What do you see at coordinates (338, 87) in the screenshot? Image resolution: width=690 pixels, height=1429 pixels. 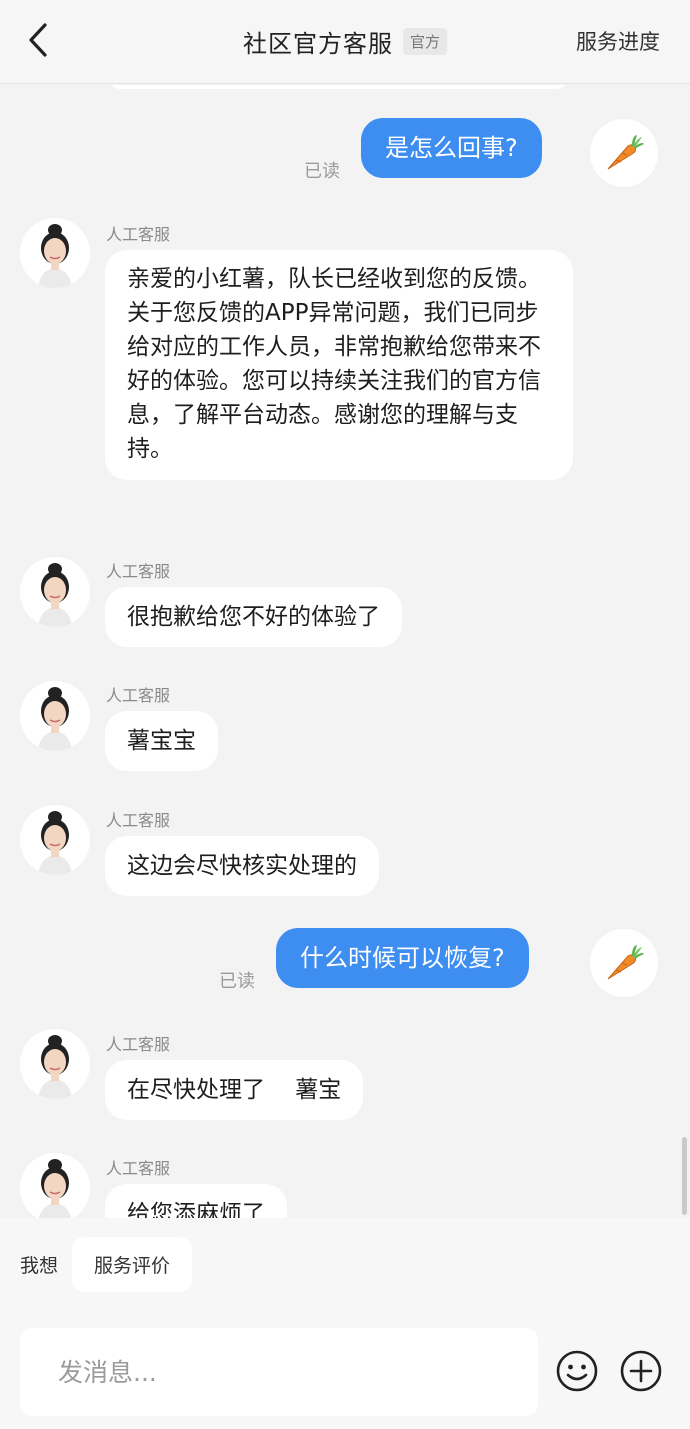 I see `previous-message-bubble` at bounding box center [338, 87].